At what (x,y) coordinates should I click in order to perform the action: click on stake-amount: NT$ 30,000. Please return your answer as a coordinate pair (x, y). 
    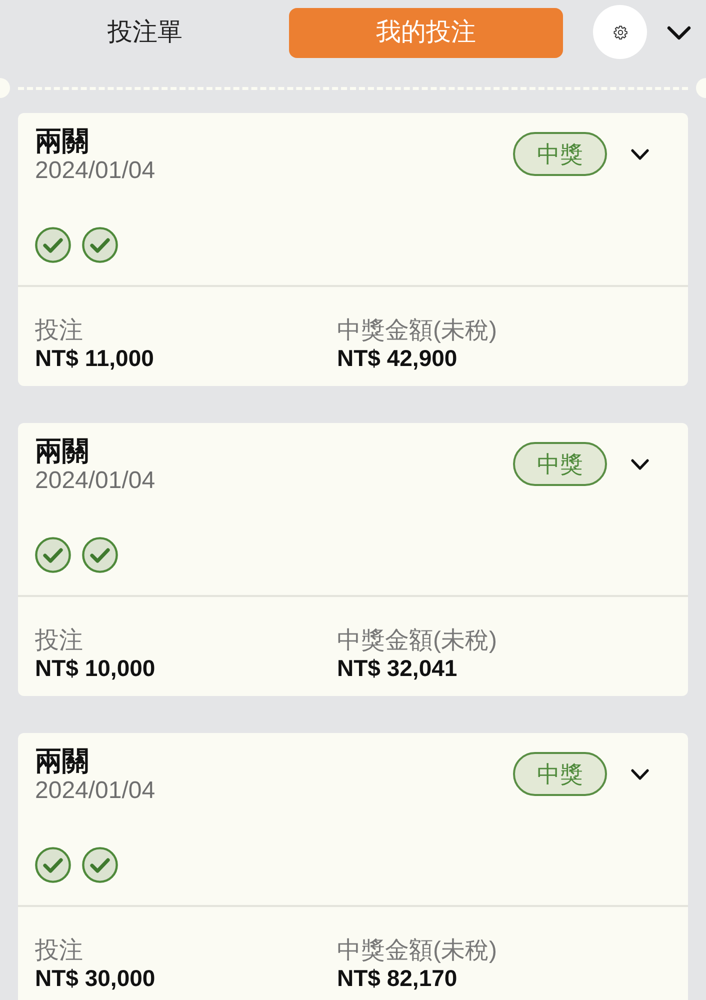
    Looking at the image, I should click on (95, 978).